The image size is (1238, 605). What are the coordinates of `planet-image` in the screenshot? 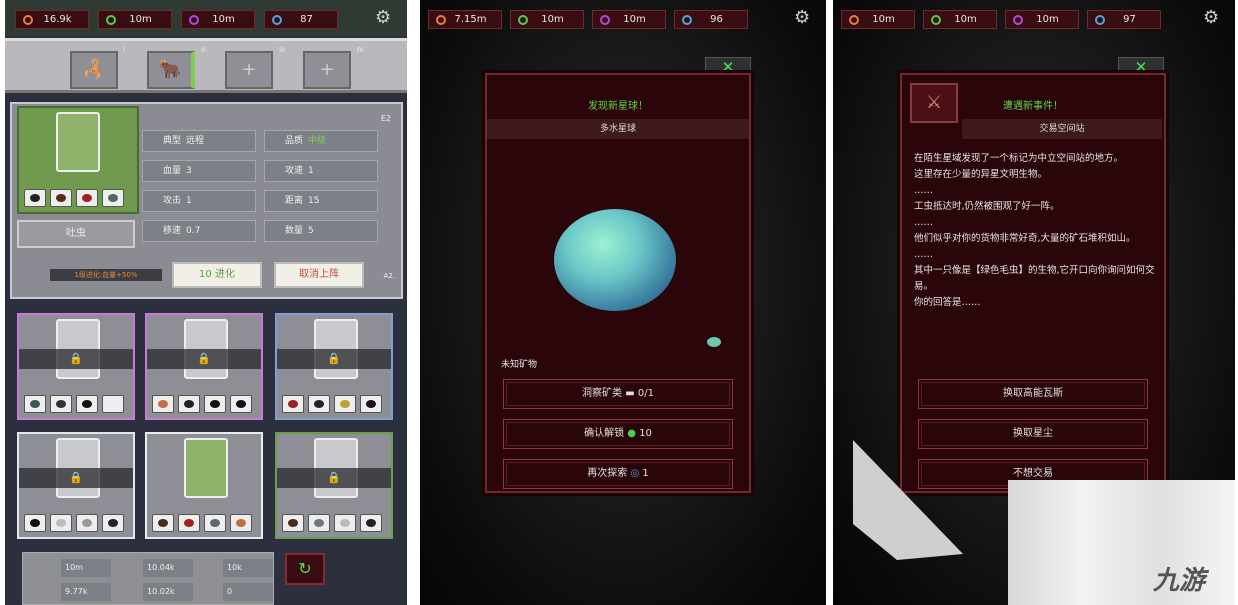 It's located at (615, 260).